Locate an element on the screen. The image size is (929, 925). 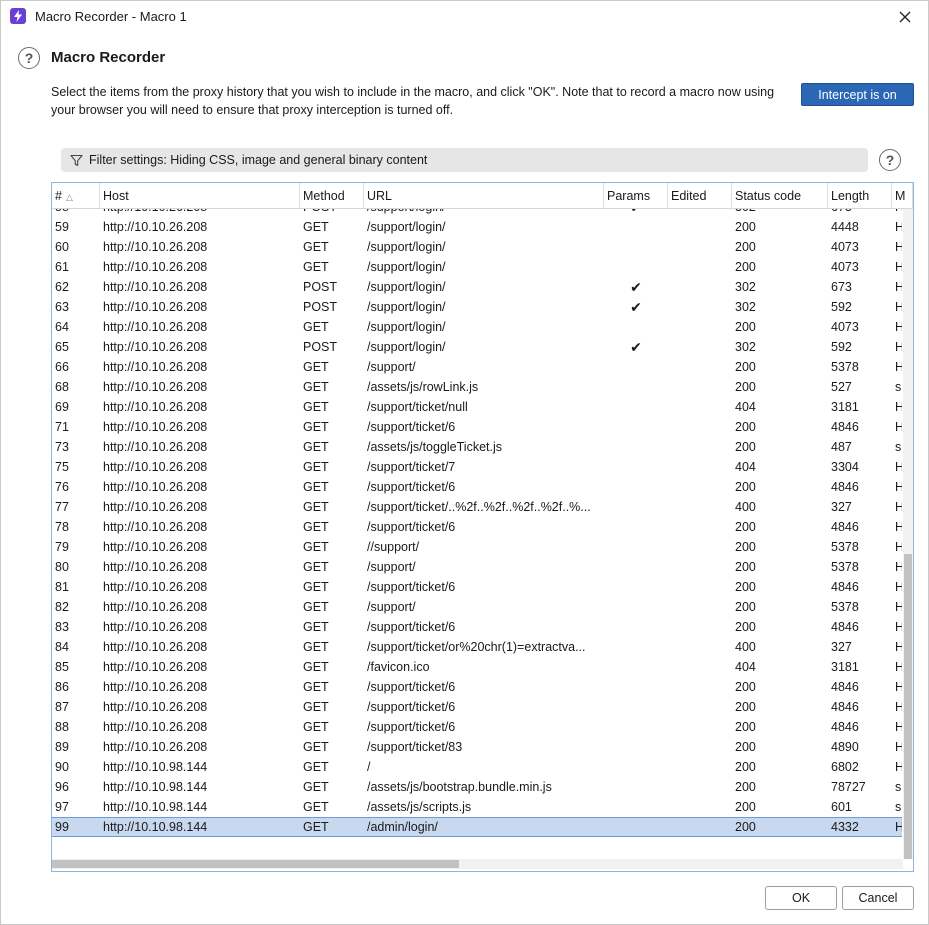
column-header-label: M is located at coordinates (900, 196).